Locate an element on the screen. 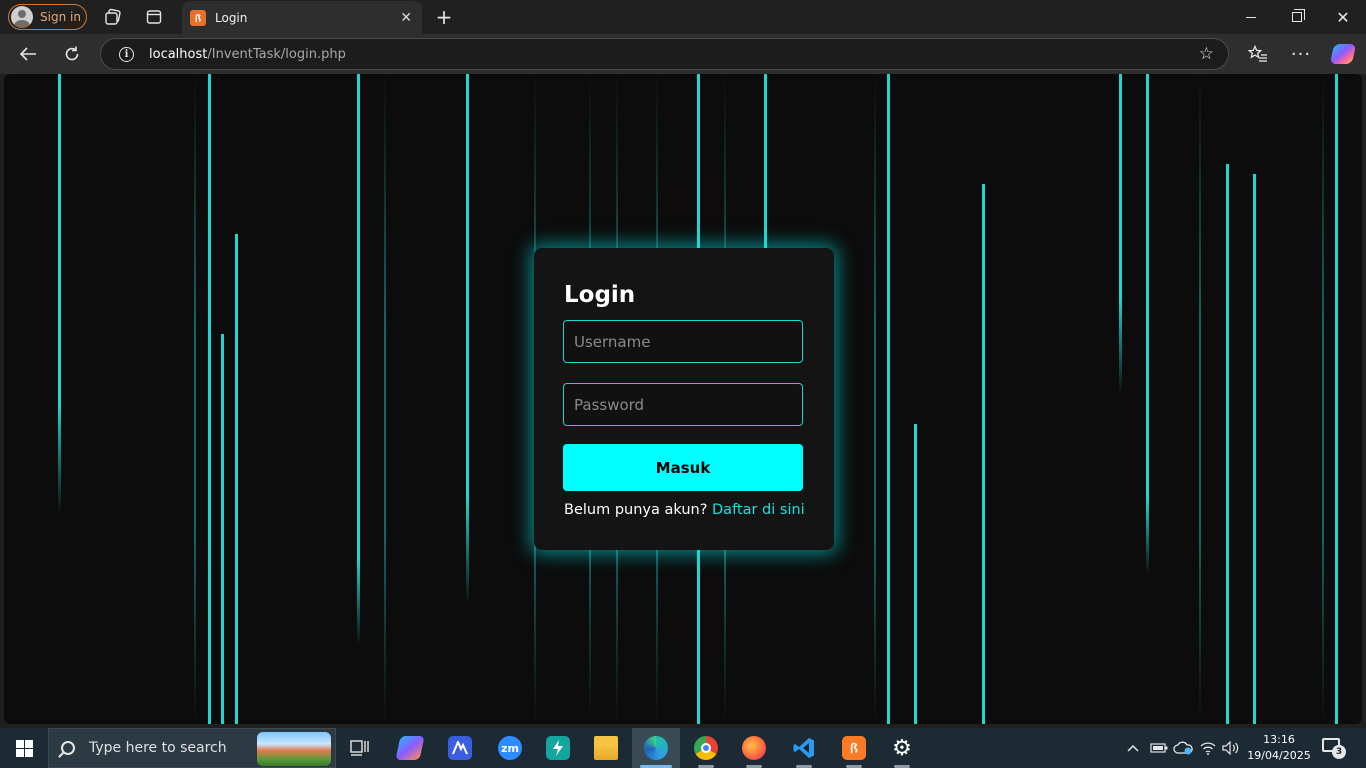 The width and height of the screenshot is (1366, 768). taskbar-app is located at coordinates (460, 748).